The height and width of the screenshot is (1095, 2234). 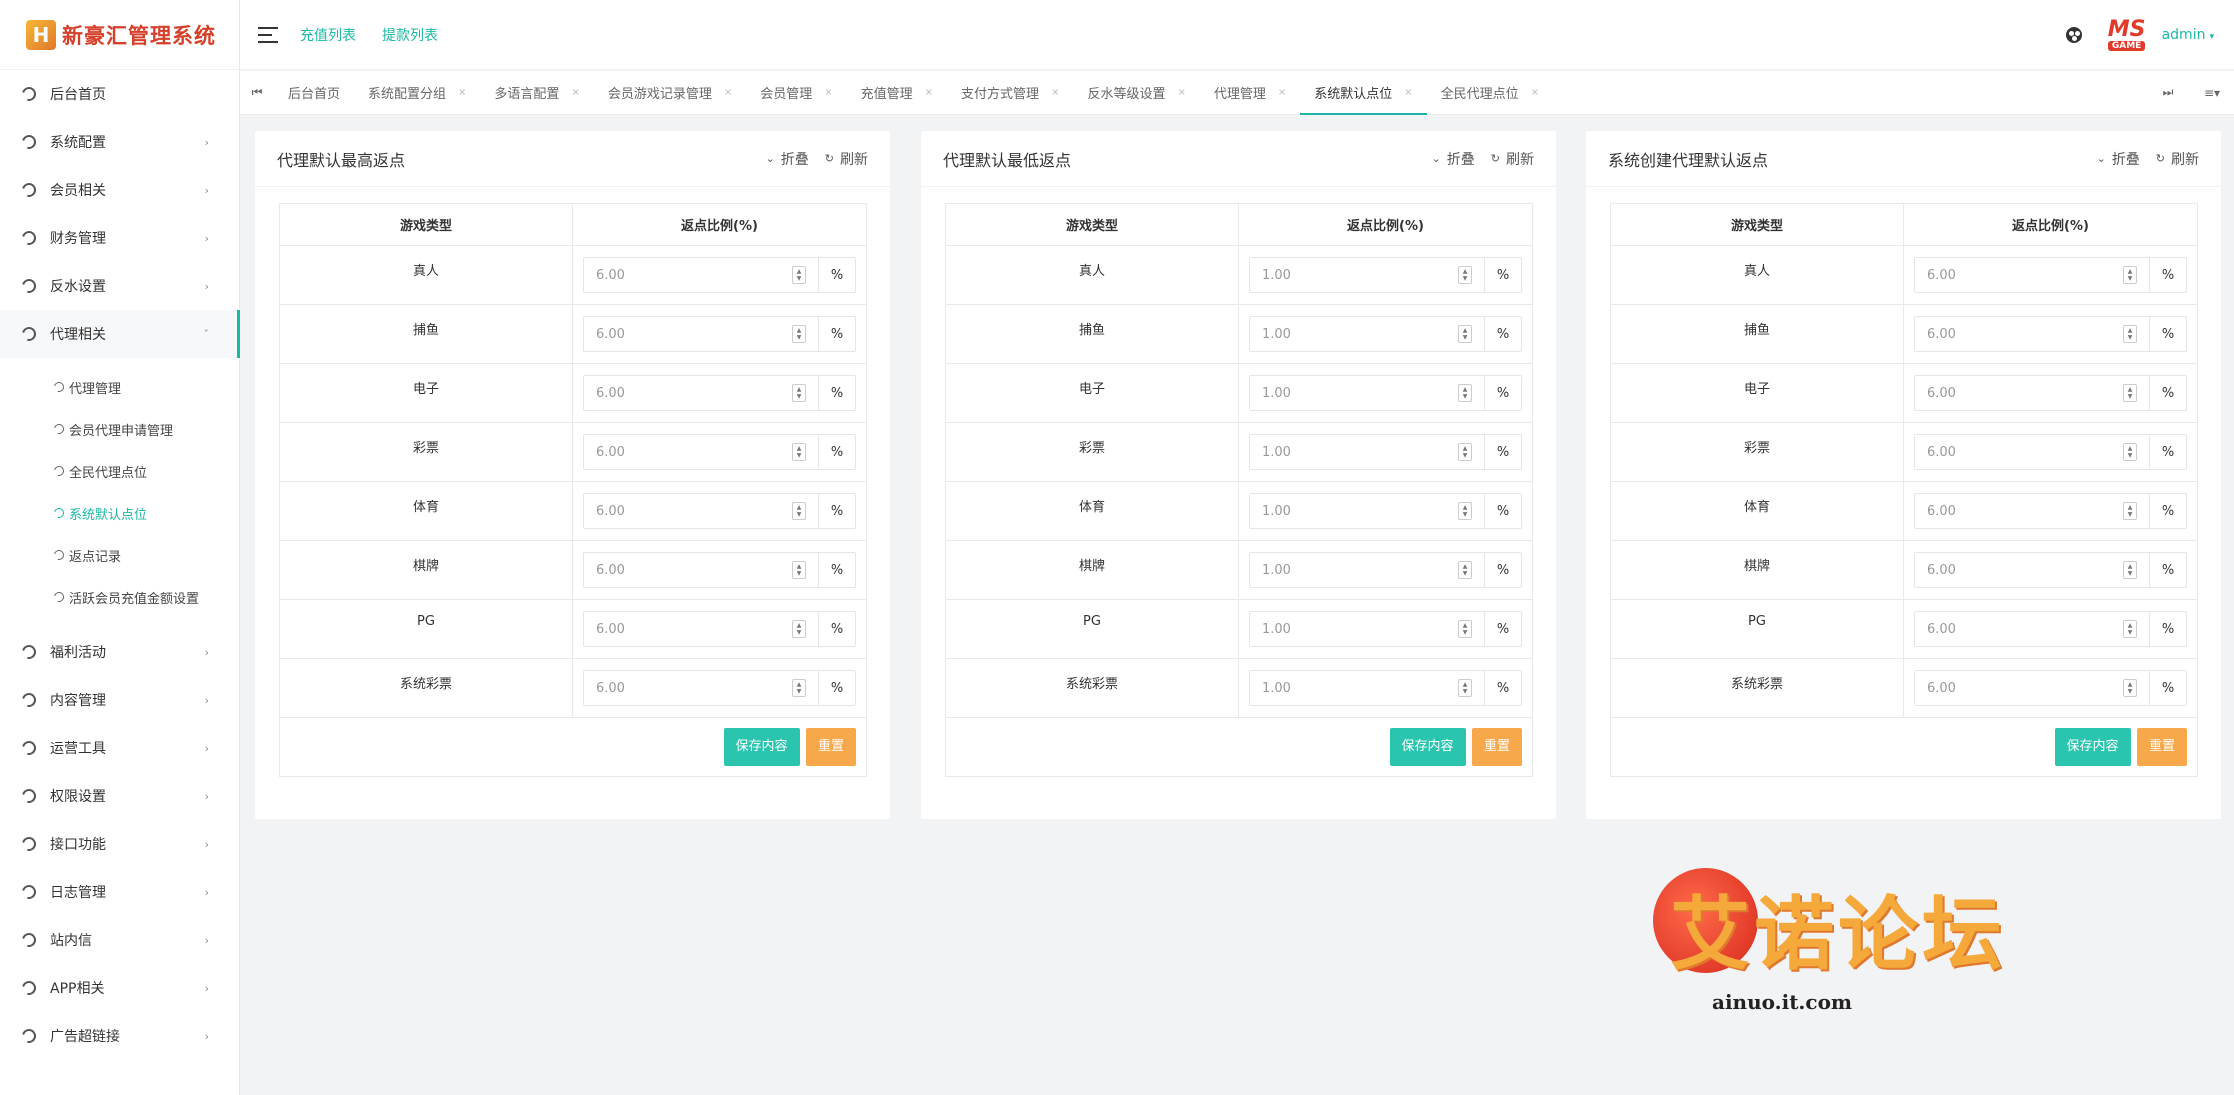 I want to click on sidebar-item-content: 内容管理 ›, so click(x=119, y=700).